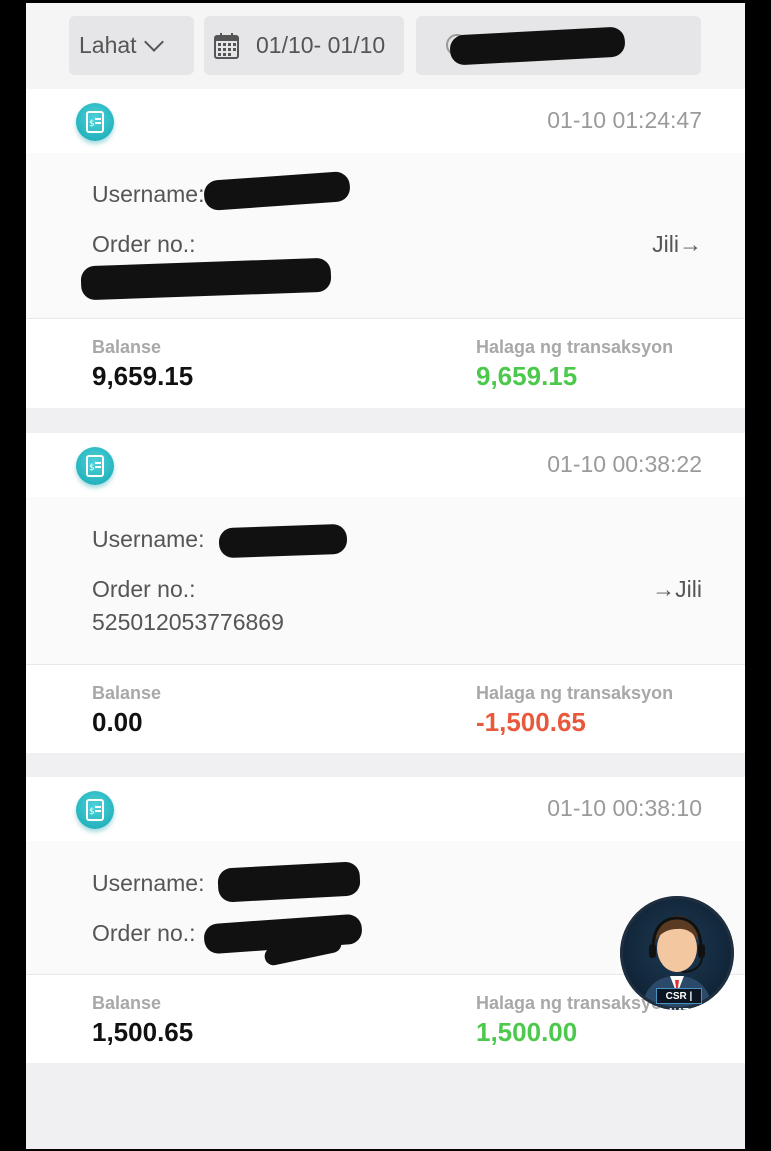 This screenshot has height=1151, width=771. Describe the element at coordinates (226, 46) in the screenshot. I see `calendar-icon` at that location.